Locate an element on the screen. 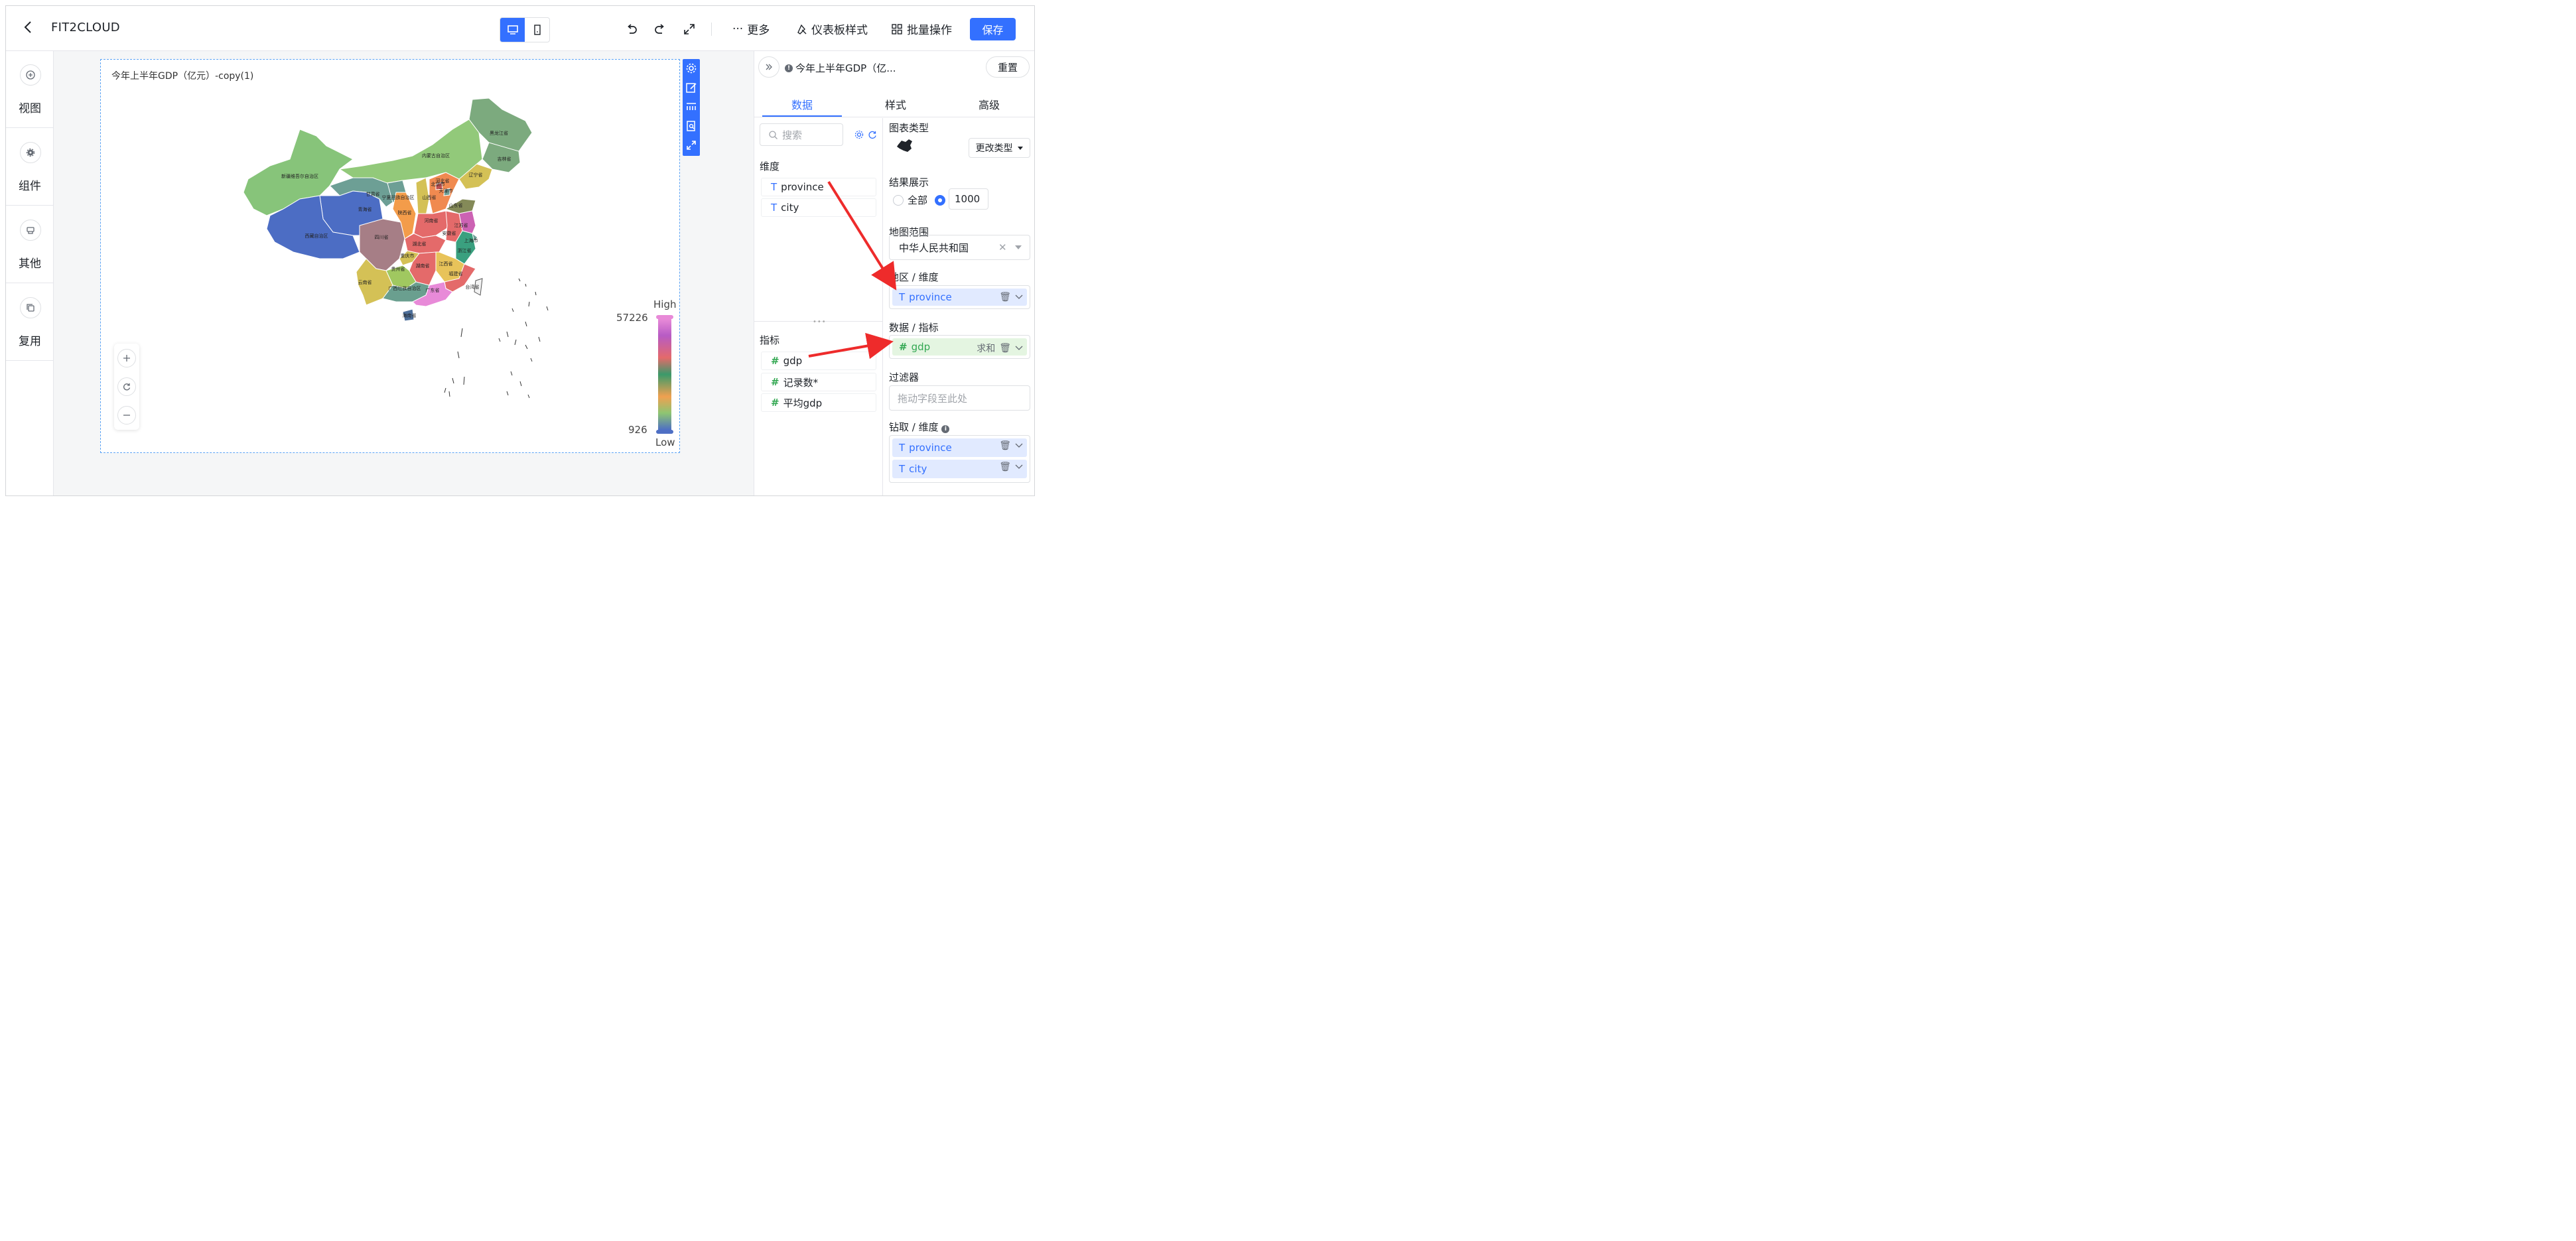 This screenshot has height=1241, width=2576. zoom-in-button is located at coordinates (127, 358).